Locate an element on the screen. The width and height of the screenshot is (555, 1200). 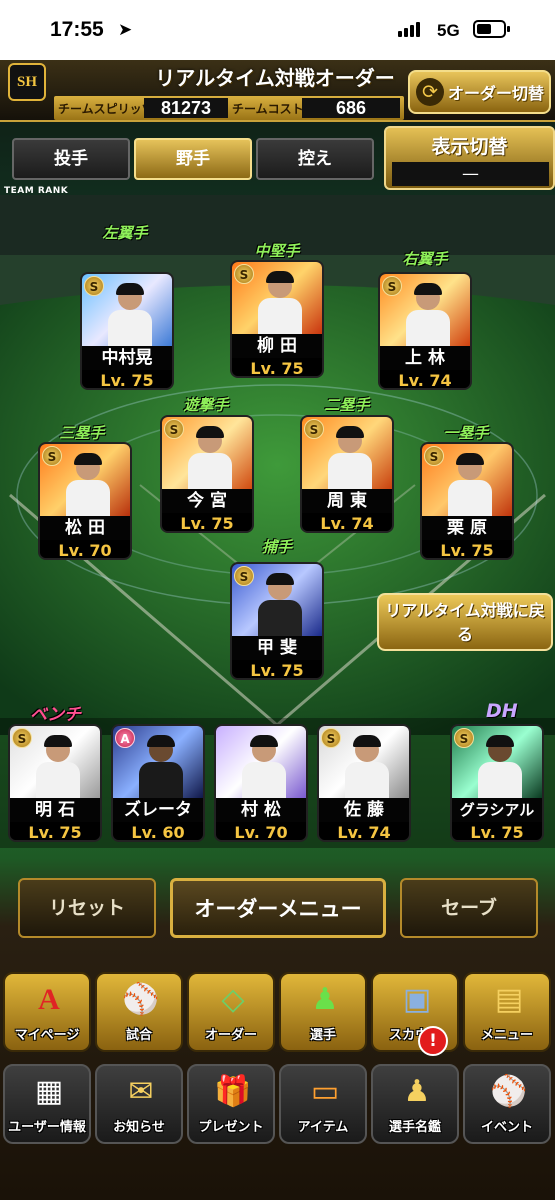
scout-notification-badge: ! is located at coordinates (433, 1041).